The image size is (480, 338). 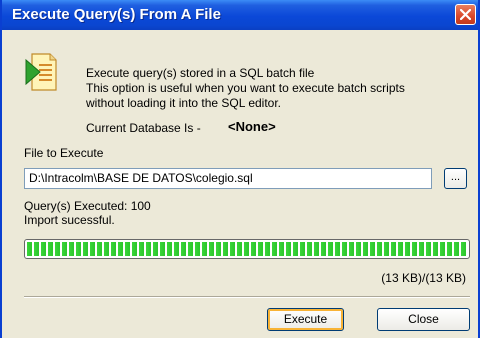 I want to click on description-line-3: without loading it into the SQL editor., so click(x=184, y=103).